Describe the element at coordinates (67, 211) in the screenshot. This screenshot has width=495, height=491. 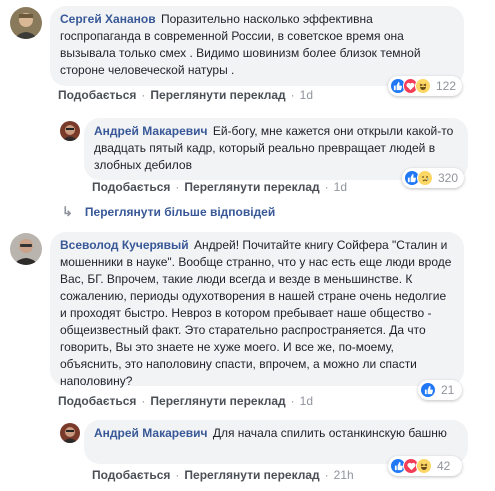
I see `reply-arrow-icon: ↳` at that location.